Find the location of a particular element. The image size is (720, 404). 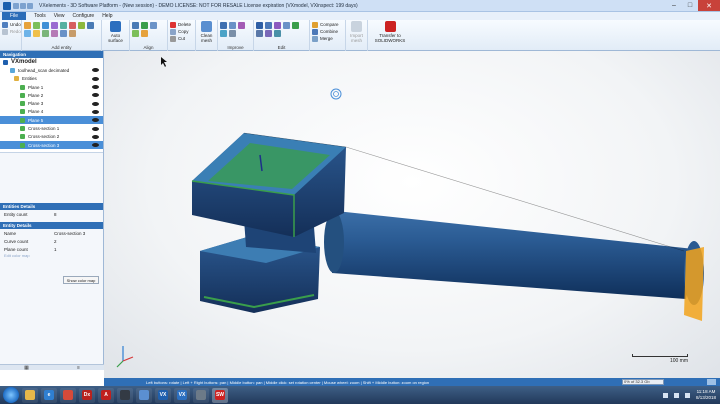

tray-arrow-icon is located at coordinates (665, 395).